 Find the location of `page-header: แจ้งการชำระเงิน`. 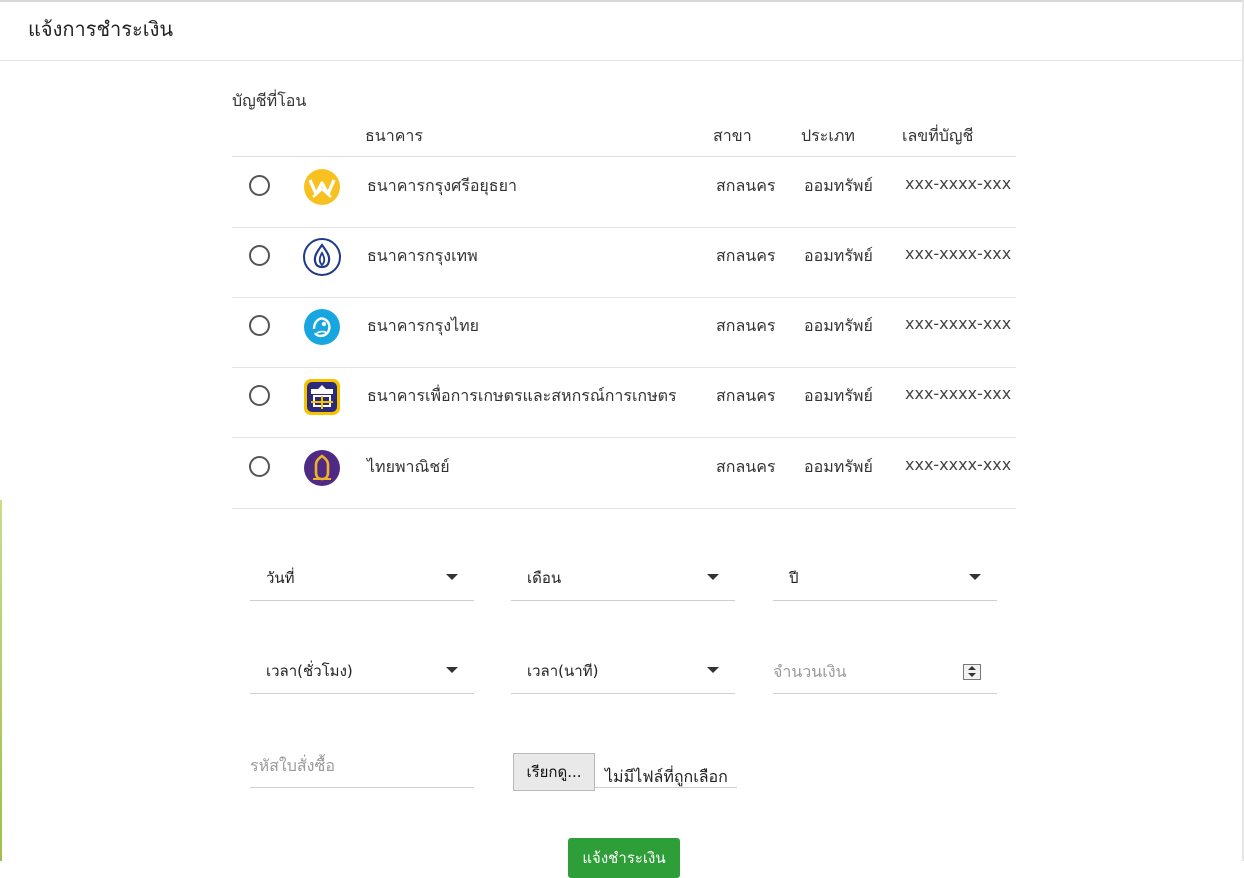

page-header: แจ้งการชำระเงิน is located at coordinates (621, 31).